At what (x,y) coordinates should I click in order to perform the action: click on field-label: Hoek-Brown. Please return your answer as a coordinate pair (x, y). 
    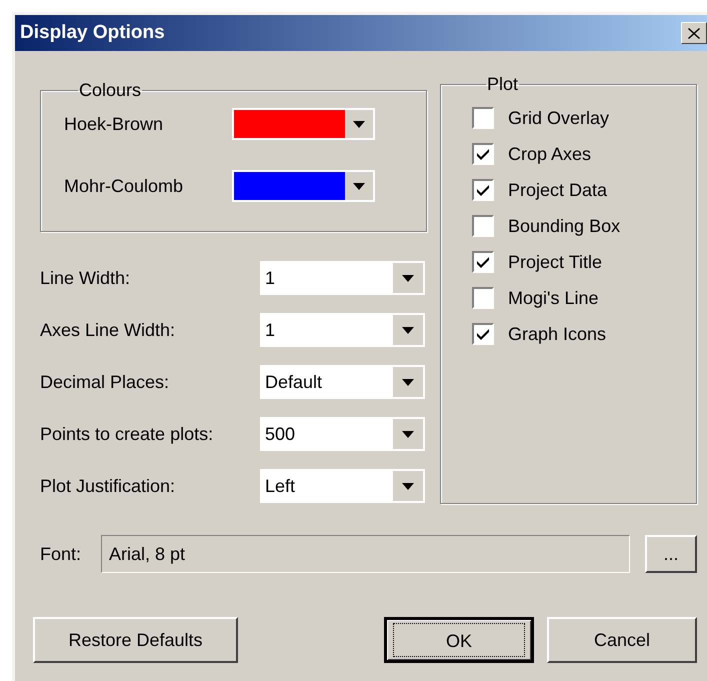
    Looking at the image, I should click on (114, 124).